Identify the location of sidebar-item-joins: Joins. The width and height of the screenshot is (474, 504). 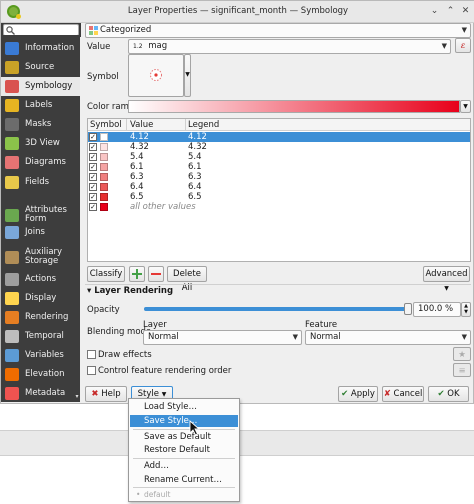
(40, 232).